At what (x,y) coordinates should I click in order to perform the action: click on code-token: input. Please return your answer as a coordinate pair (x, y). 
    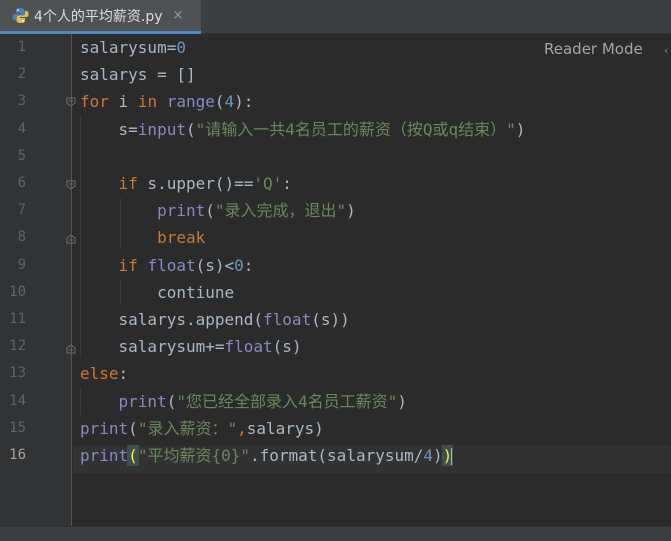
    Looking at the image, I should click on (161, 129).